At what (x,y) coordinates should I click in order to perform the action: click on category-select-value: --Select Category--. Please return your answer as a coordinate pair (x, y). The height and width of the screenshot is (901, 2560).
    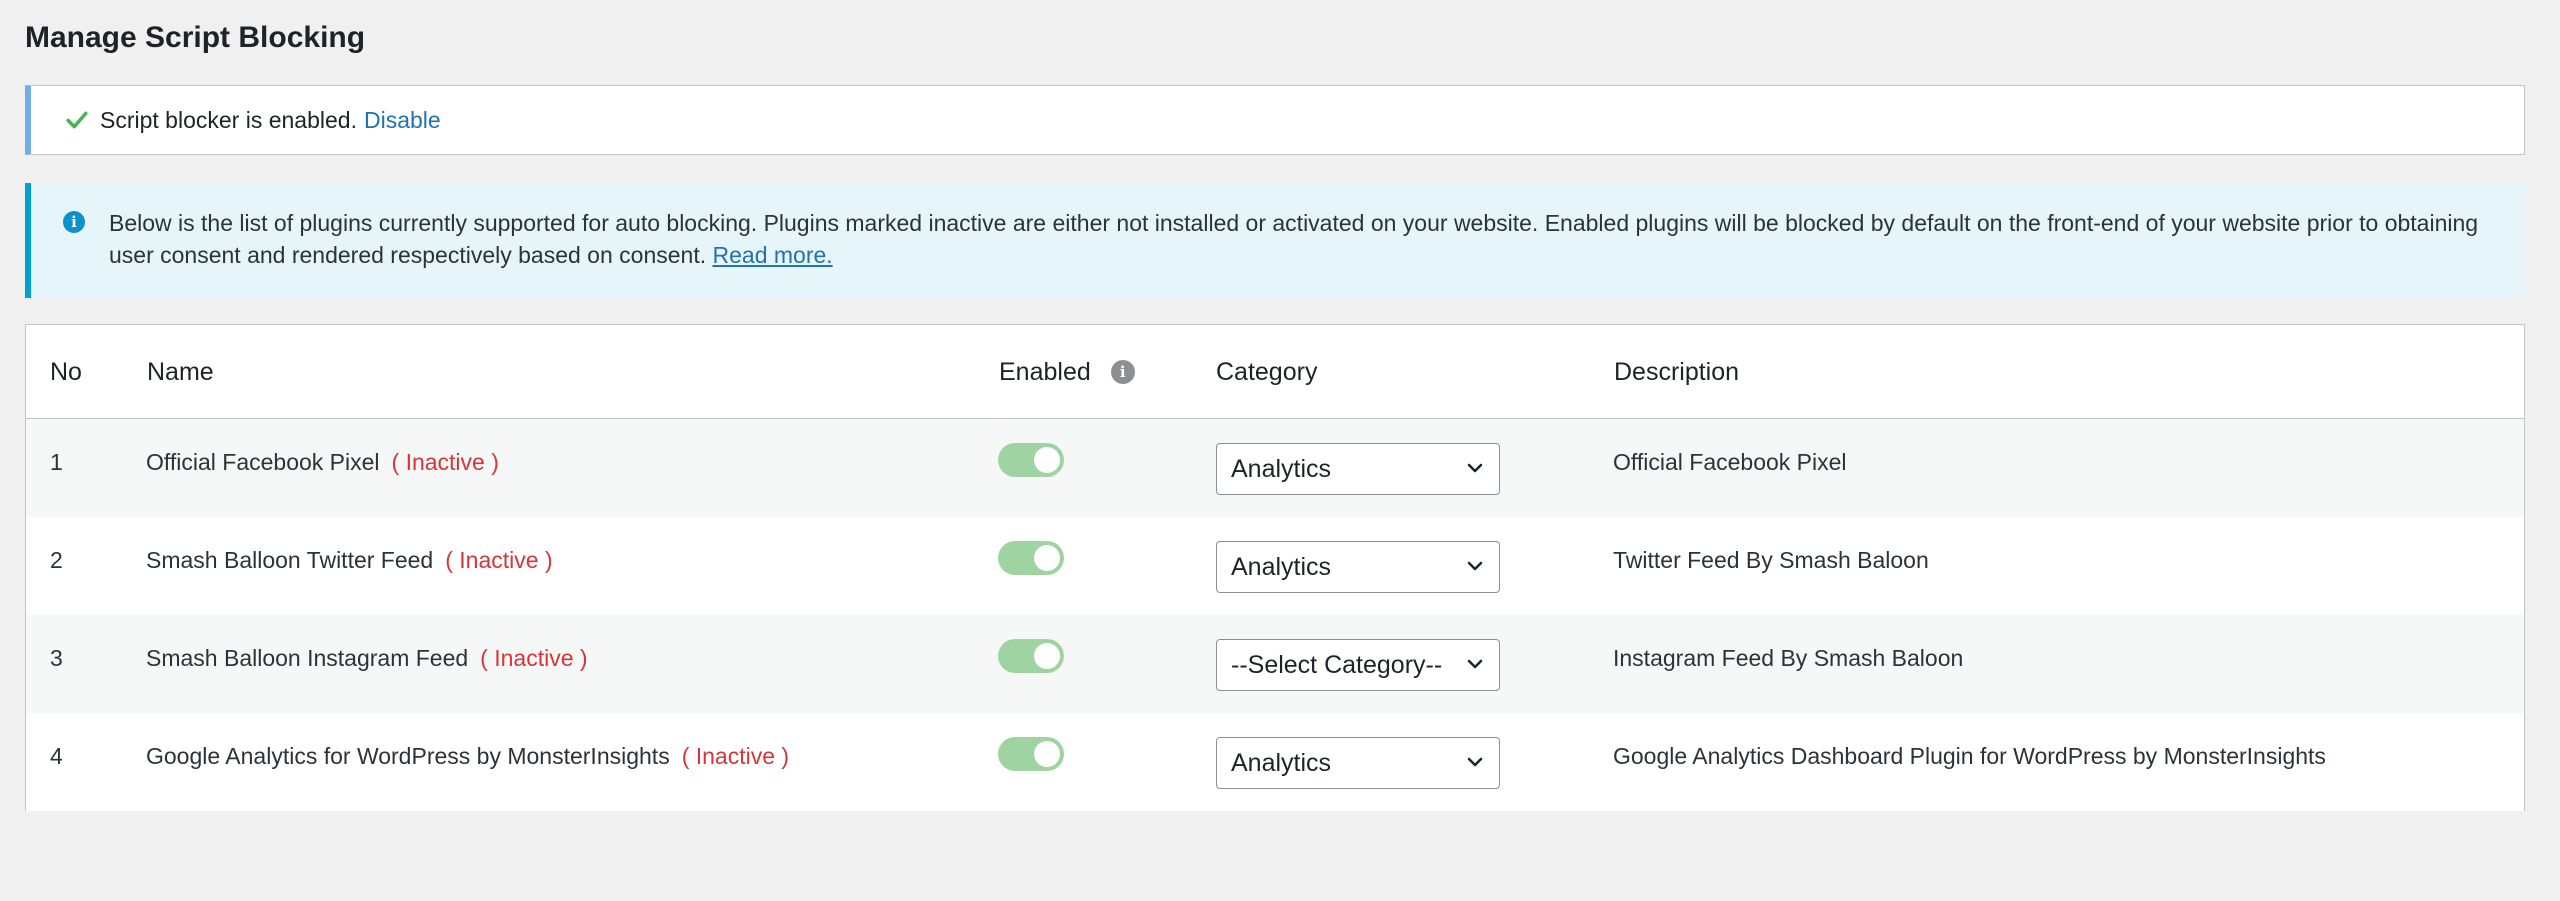
    Looking at the image, I should click on (1337, 665).